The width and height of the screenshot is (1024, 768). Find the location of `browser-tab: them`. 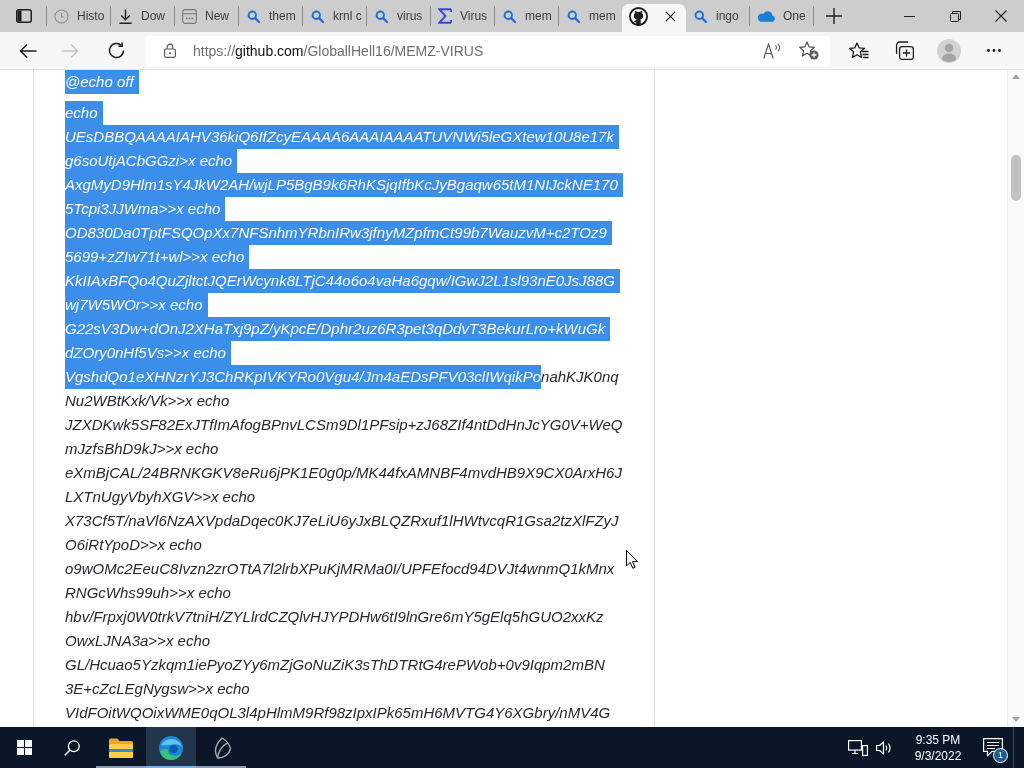

browser-tab: them is located at coordinates (270, 18).